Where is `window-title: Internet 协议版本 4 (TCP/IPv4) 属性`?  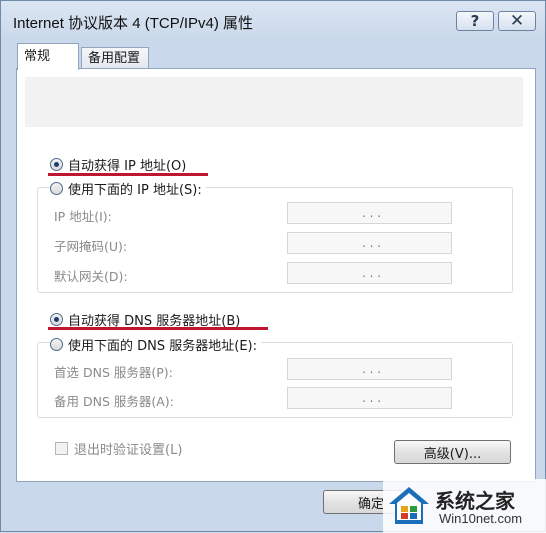 window-title: Internet 协议版本 4 (TCP/IPv4) 属性 is located at coordinates (133, 23).